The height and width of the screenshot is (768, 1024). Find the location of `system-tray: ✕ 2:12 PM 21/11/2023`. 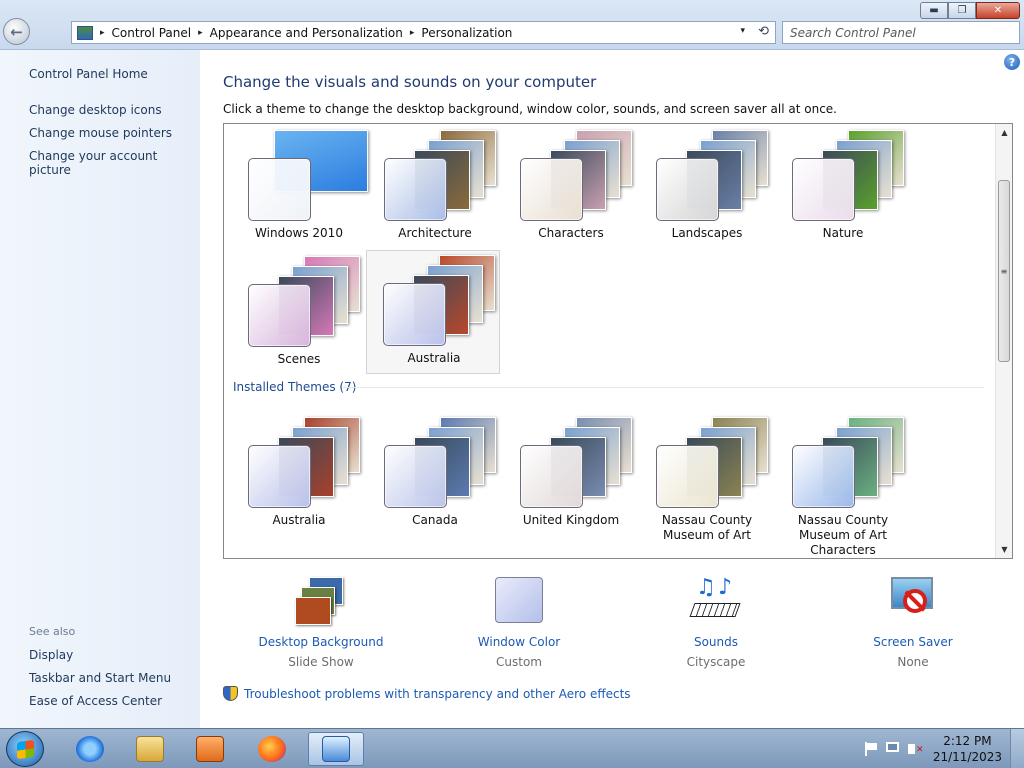

system-tray: ✕ 2:12 PM 21/11/2023 is located at coordinates (934, 748).